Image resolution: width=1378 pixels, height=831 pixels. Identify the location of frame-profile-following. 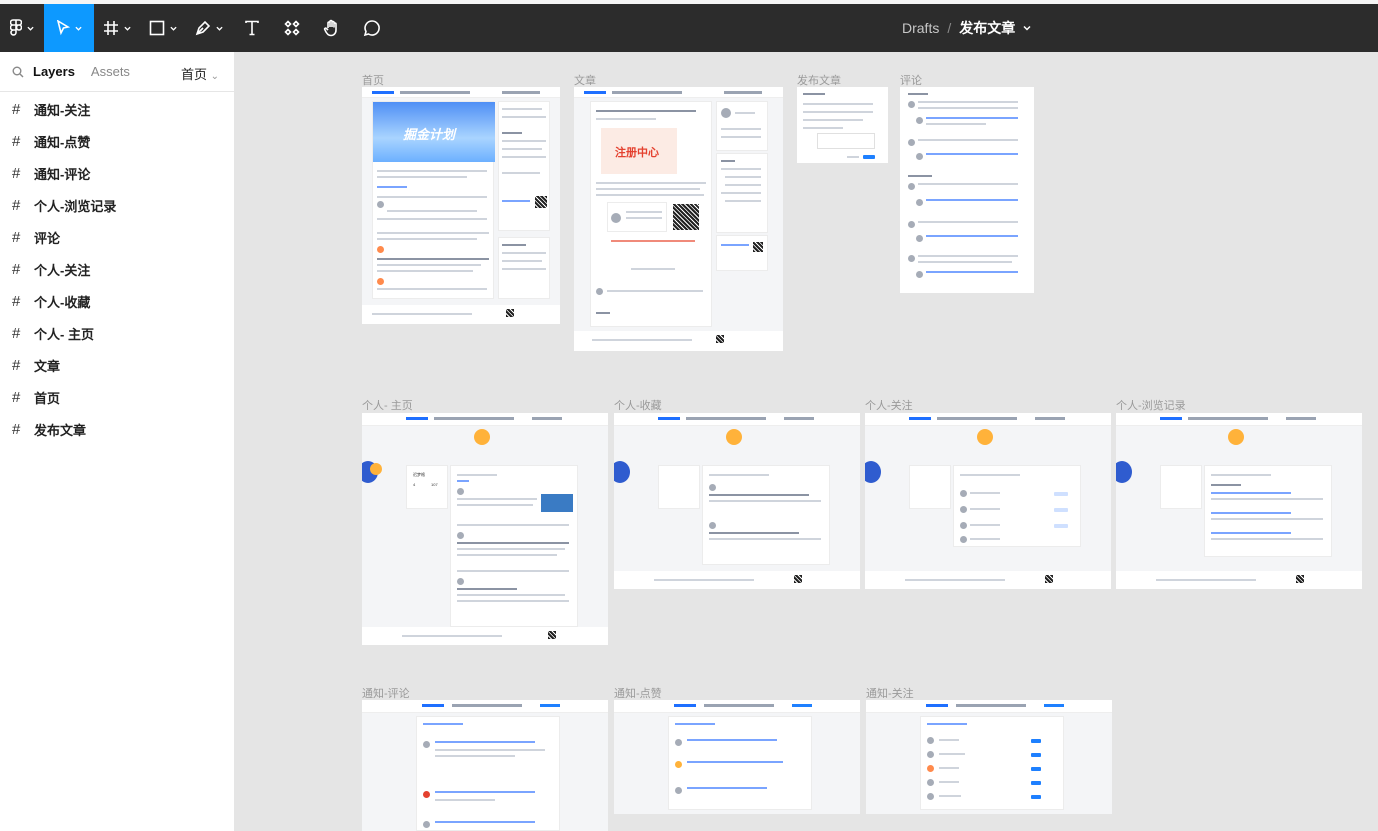
(988, 501).